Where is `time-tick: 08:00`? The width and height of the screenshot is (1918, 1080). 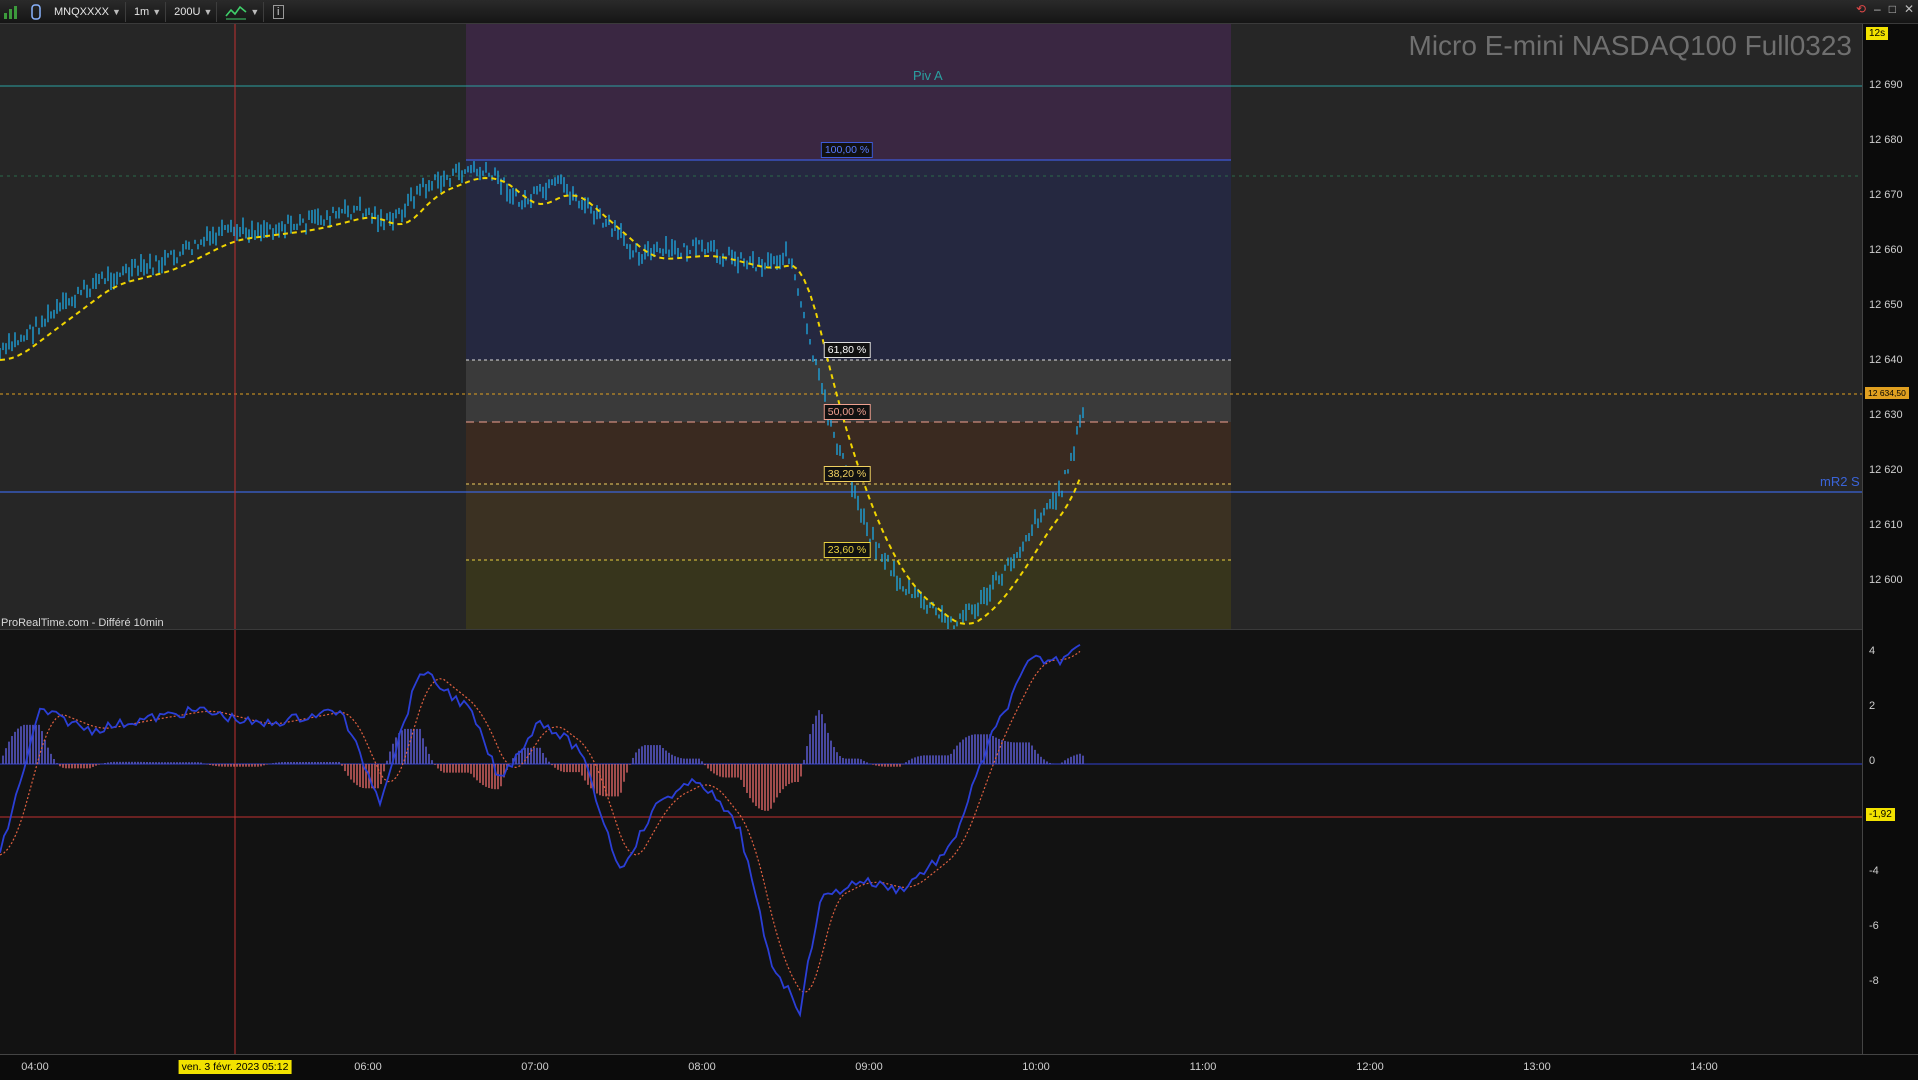 time-tick: 08:00 is located at coordinates (702, 1067).